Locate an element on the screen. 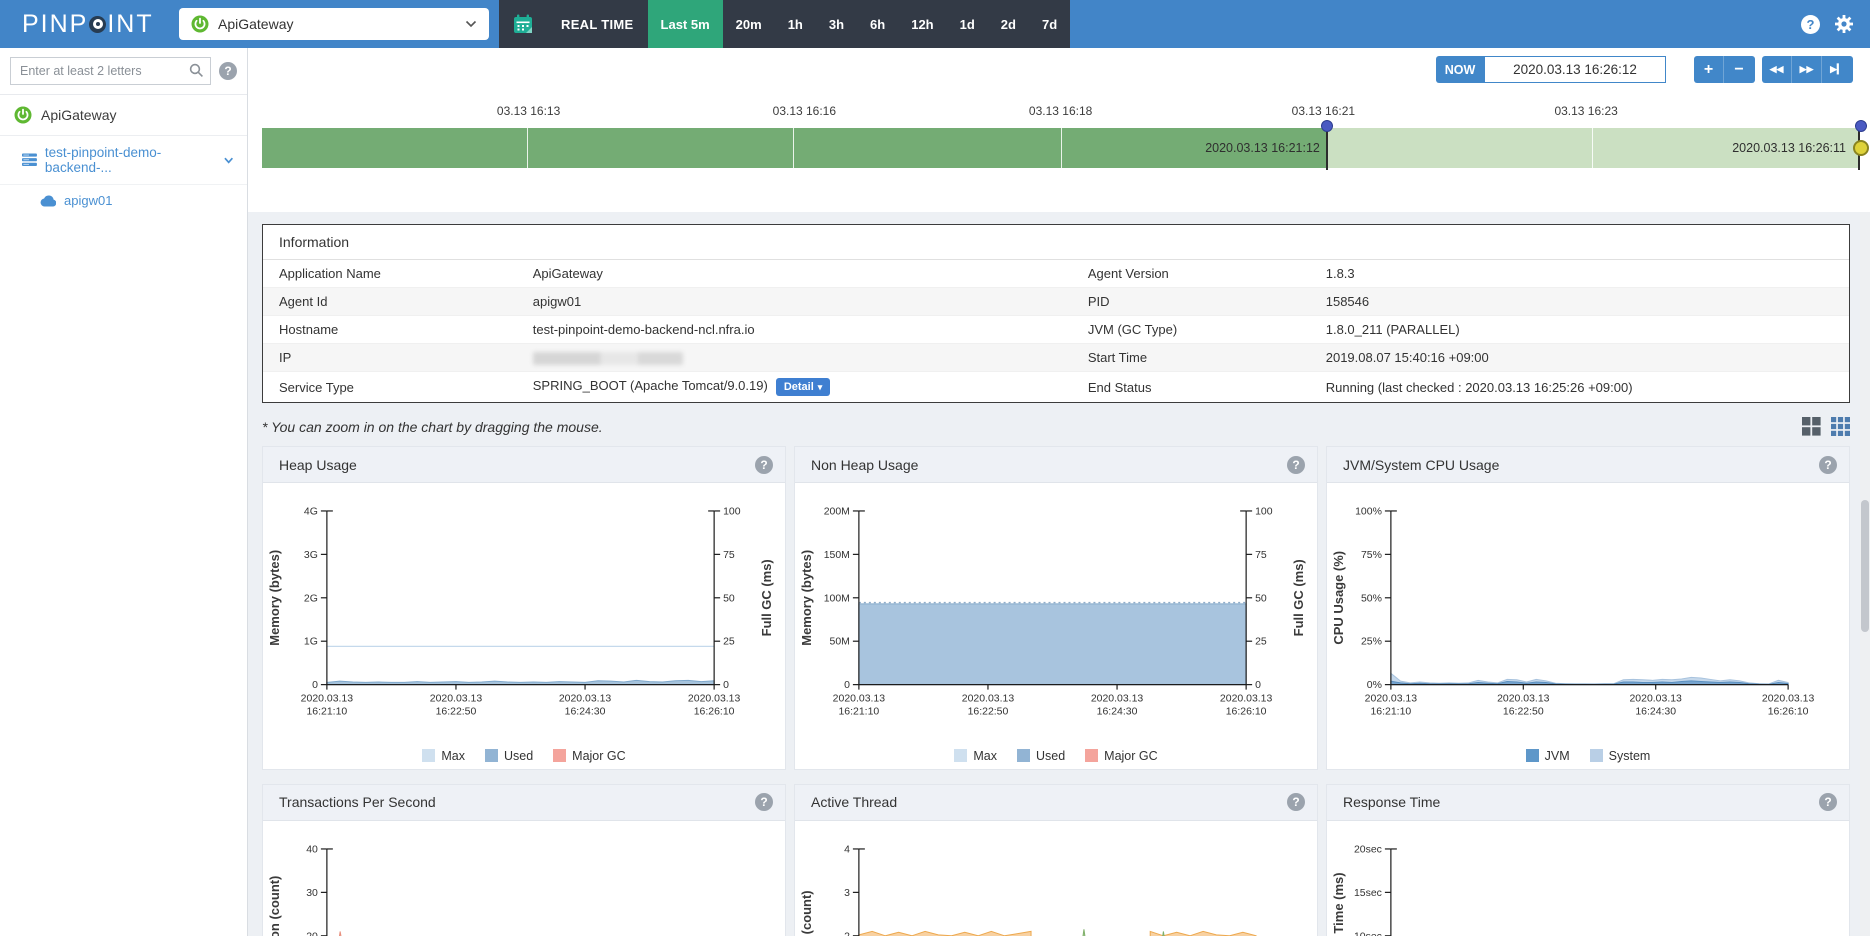  detail-dropdown-button: Detail ▾ is located at coordinates (803, 387).